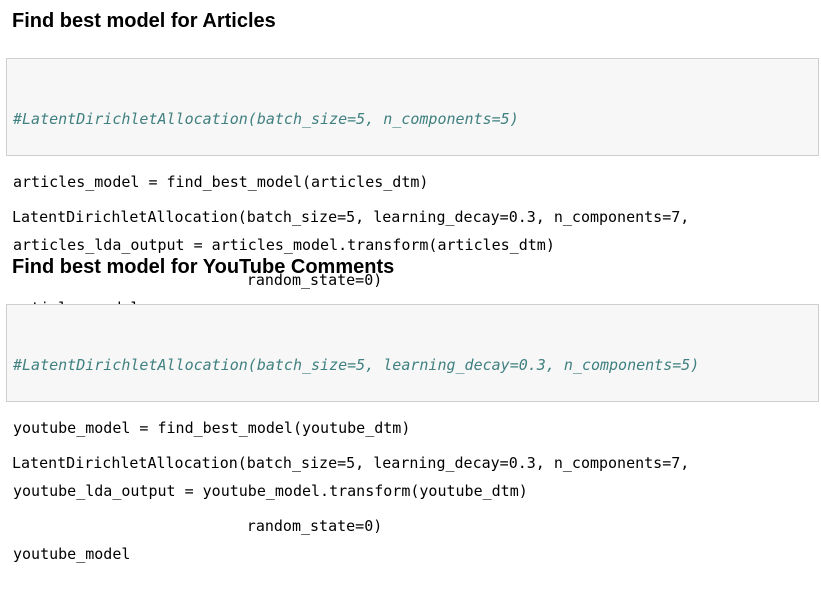 This screenshot has height=607, width=821. What do you see at coordinates (203, 267) in the screenshot?
I see `section-heading: Find best model for YouTube Comments` at bounding box center [203, 267].